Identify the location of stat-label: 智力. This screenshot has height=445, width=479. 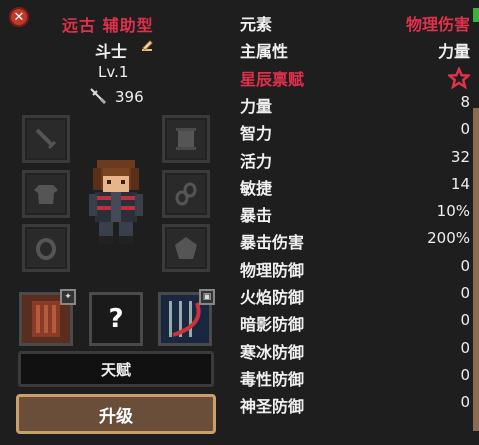
(256, 134).